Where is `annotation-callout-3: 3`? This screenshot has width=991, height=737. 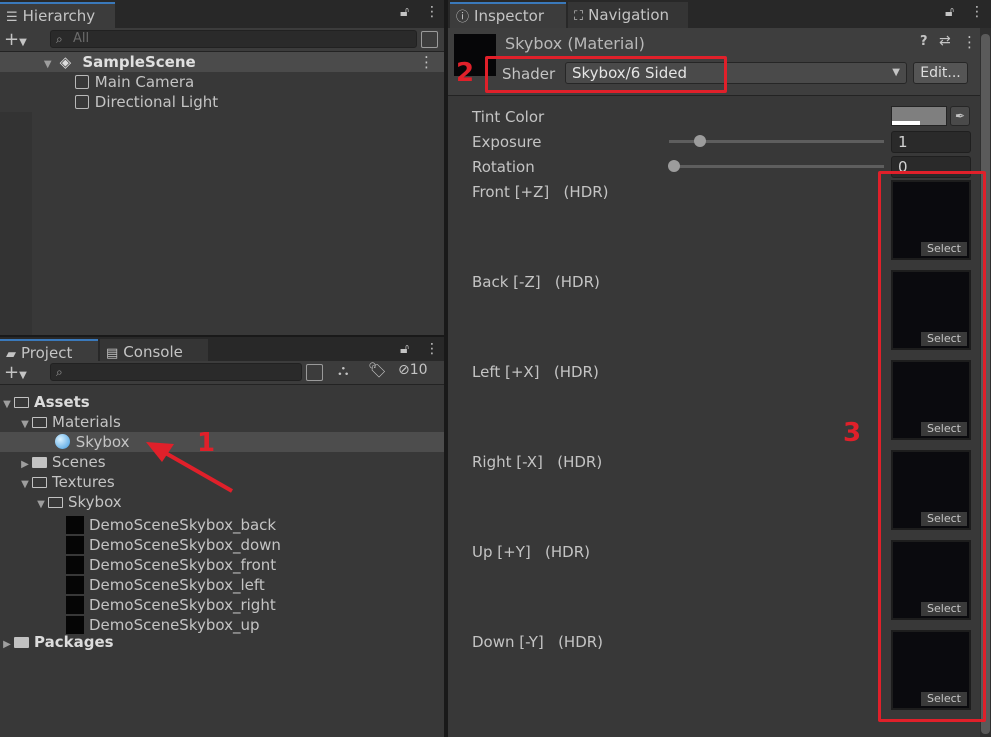 annotation-callout-3: 3 is located at coordinates (852, 433).